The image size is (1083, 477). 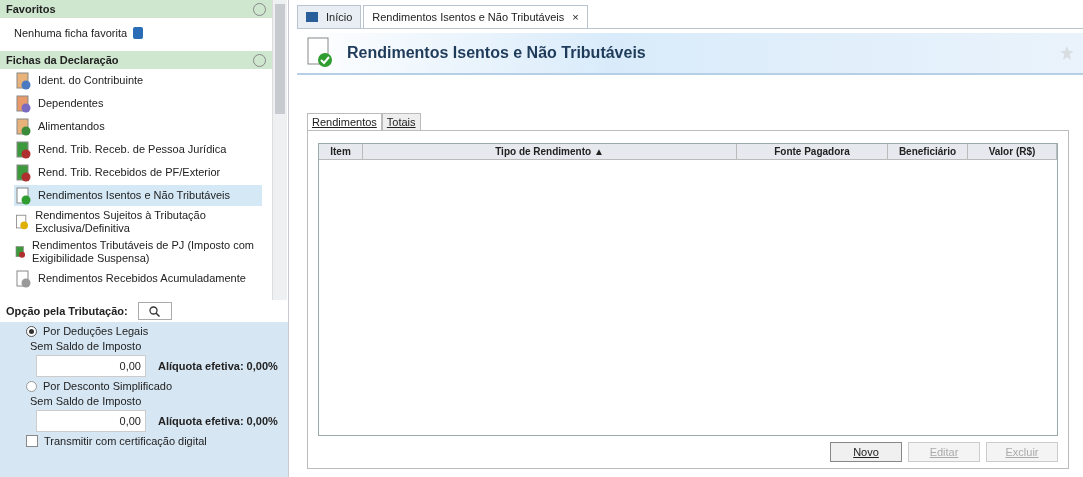 I want to click on search-icon, so click(x=155, y=311).